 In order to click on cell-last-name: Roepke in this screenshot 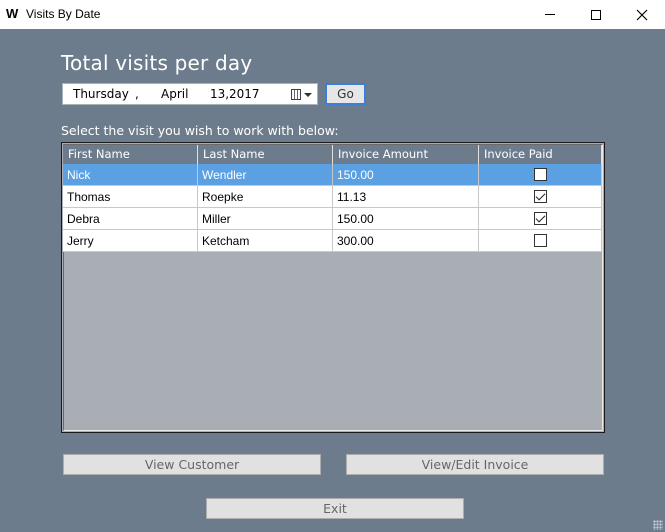, I will do `click(265, 197)`.